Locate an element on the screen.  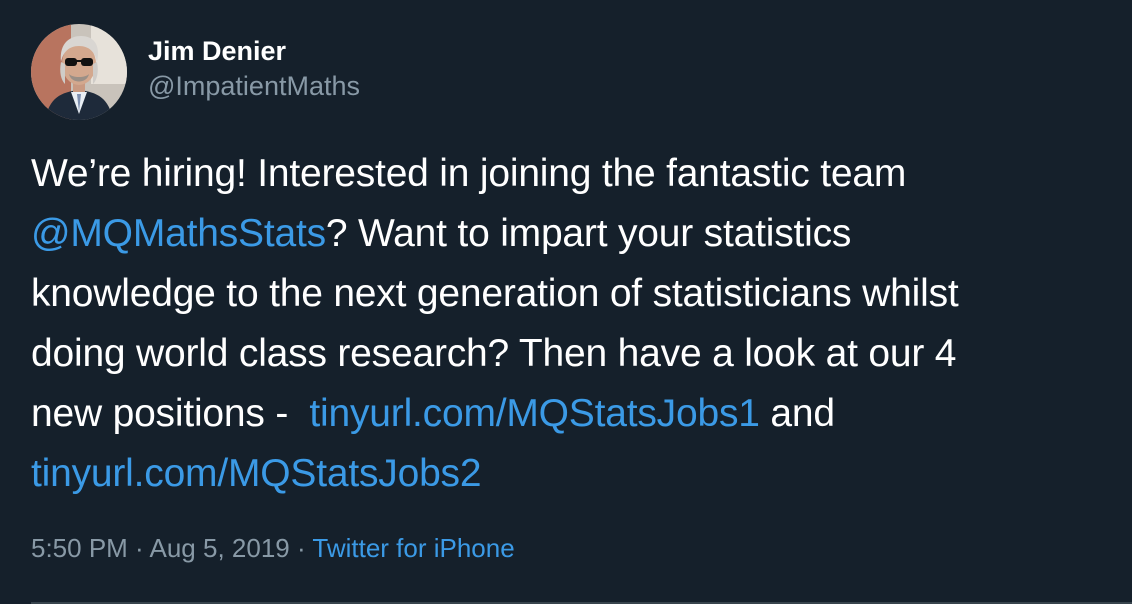
avatar is located at coordinates (79, 72).